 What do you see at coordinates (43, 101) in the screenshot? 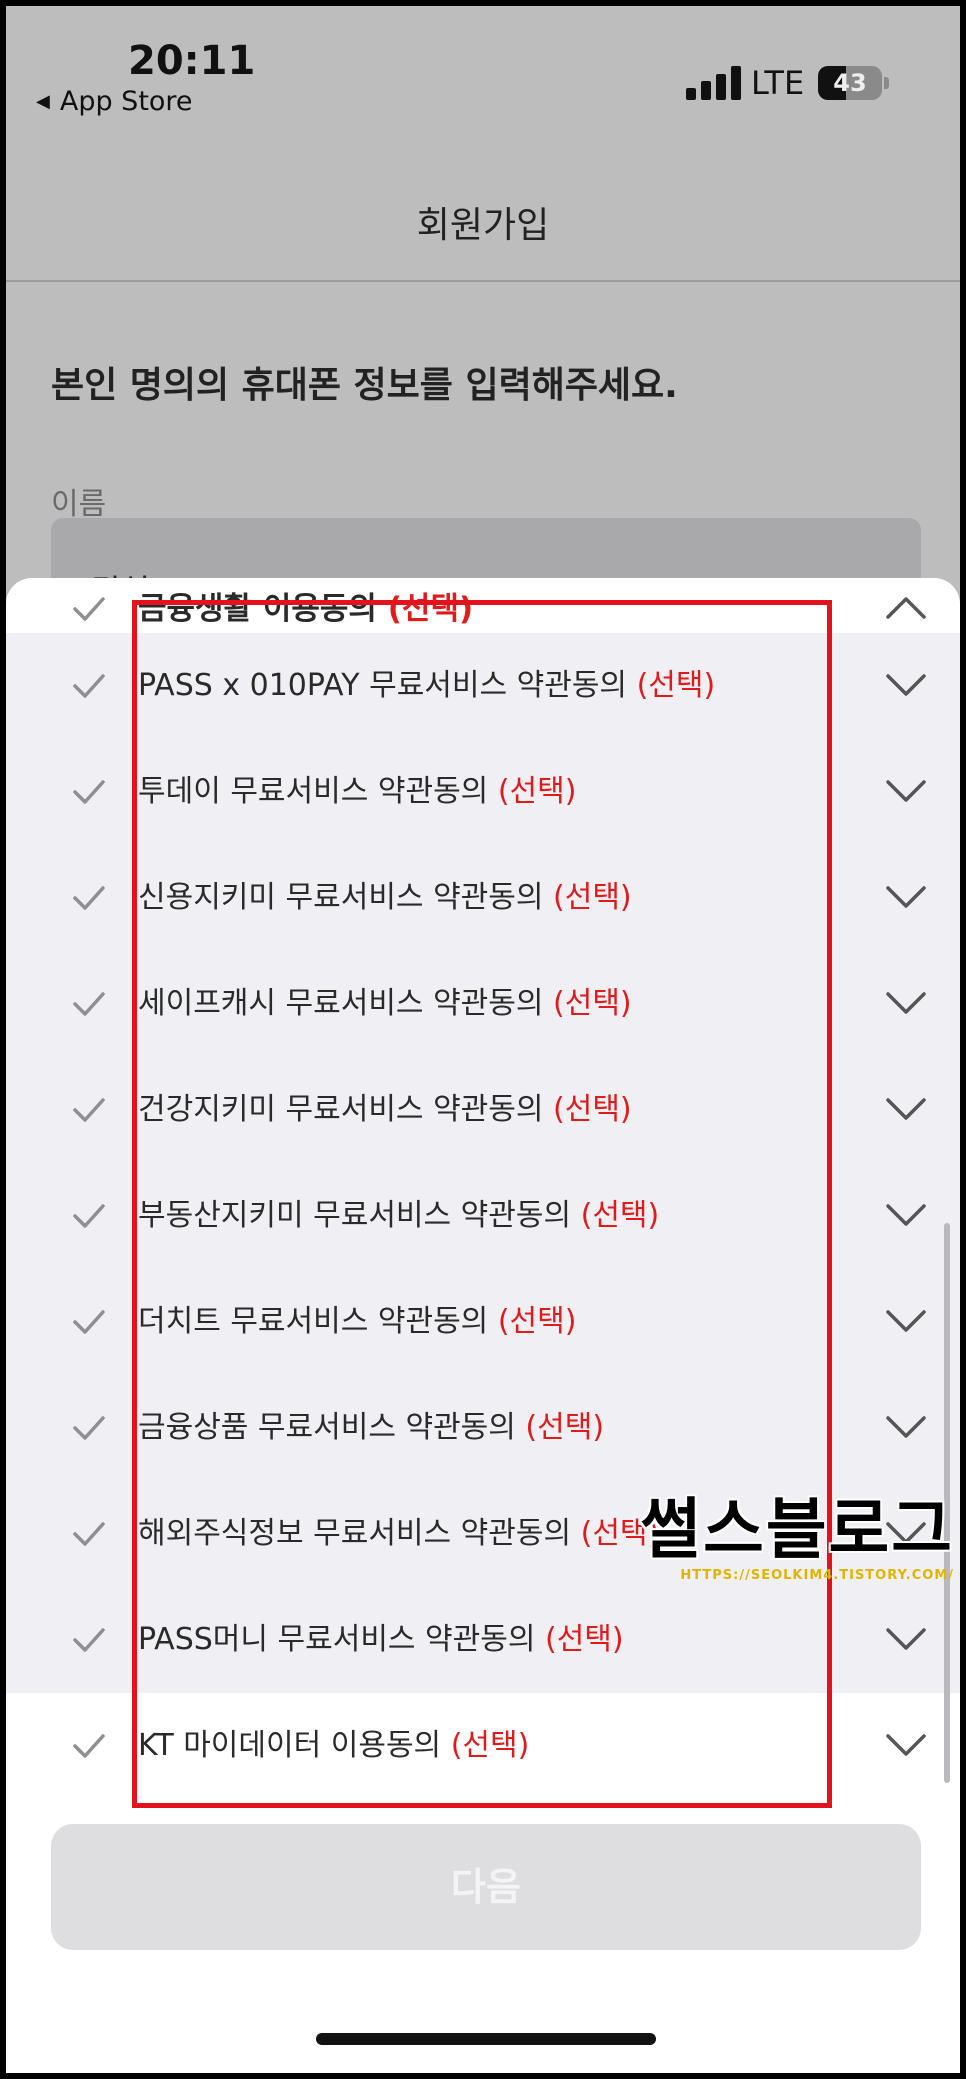
I see `back-arrow-icon: ◀` at bounding box center [43, 101].